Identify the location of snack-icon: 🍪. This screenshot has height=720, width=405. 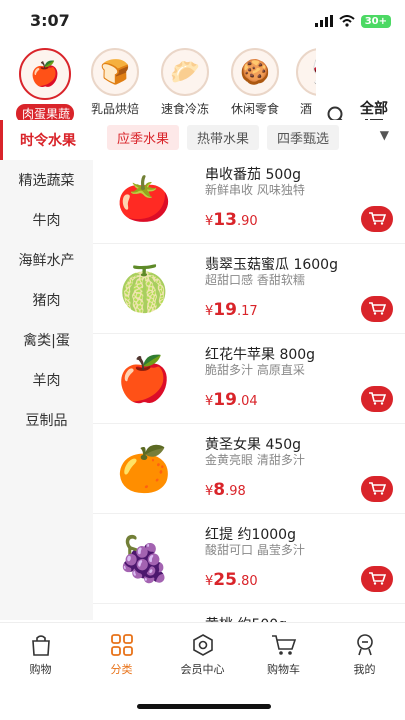
(255, 72).